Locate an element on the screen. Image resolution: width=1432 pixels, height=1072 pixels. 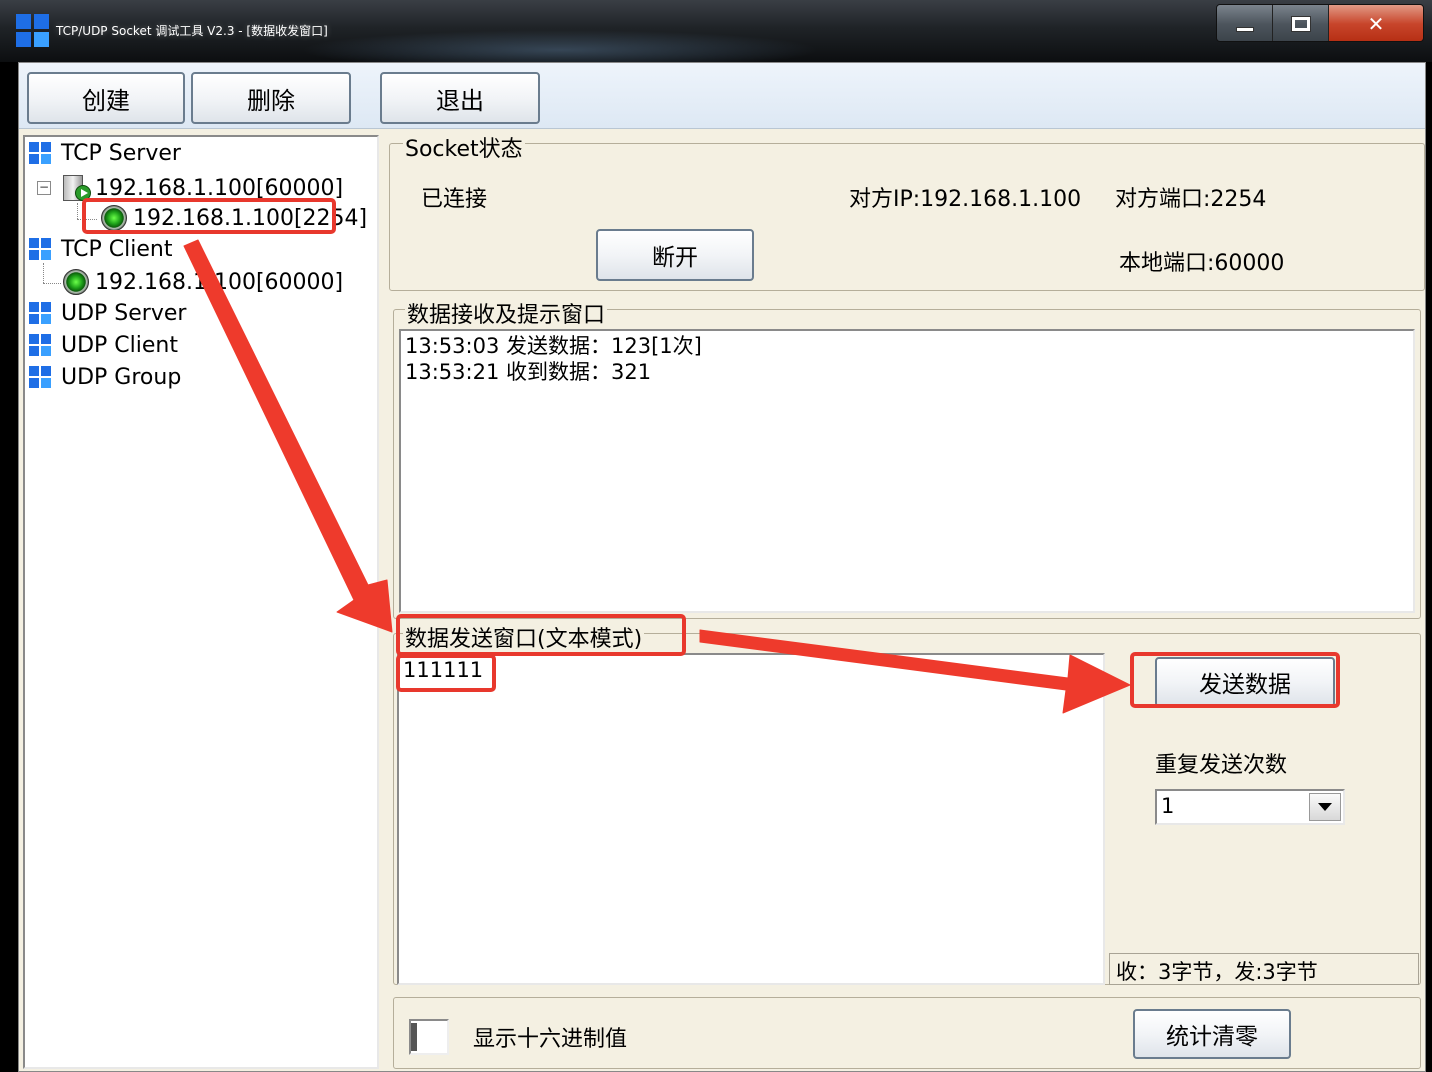
log-line: 13:53:03 发送数据：123[1次] is located at coordinates (553, 346).